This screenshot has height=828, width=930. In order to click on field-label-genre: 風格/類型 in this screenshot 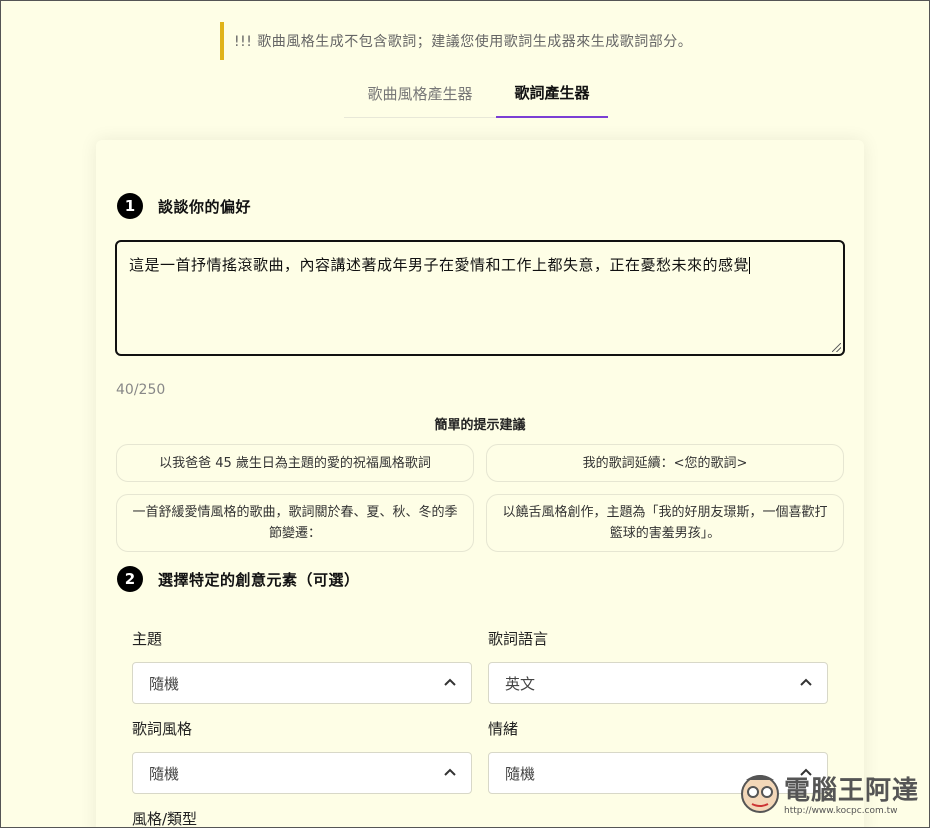, I will do `click(165, 819)`.